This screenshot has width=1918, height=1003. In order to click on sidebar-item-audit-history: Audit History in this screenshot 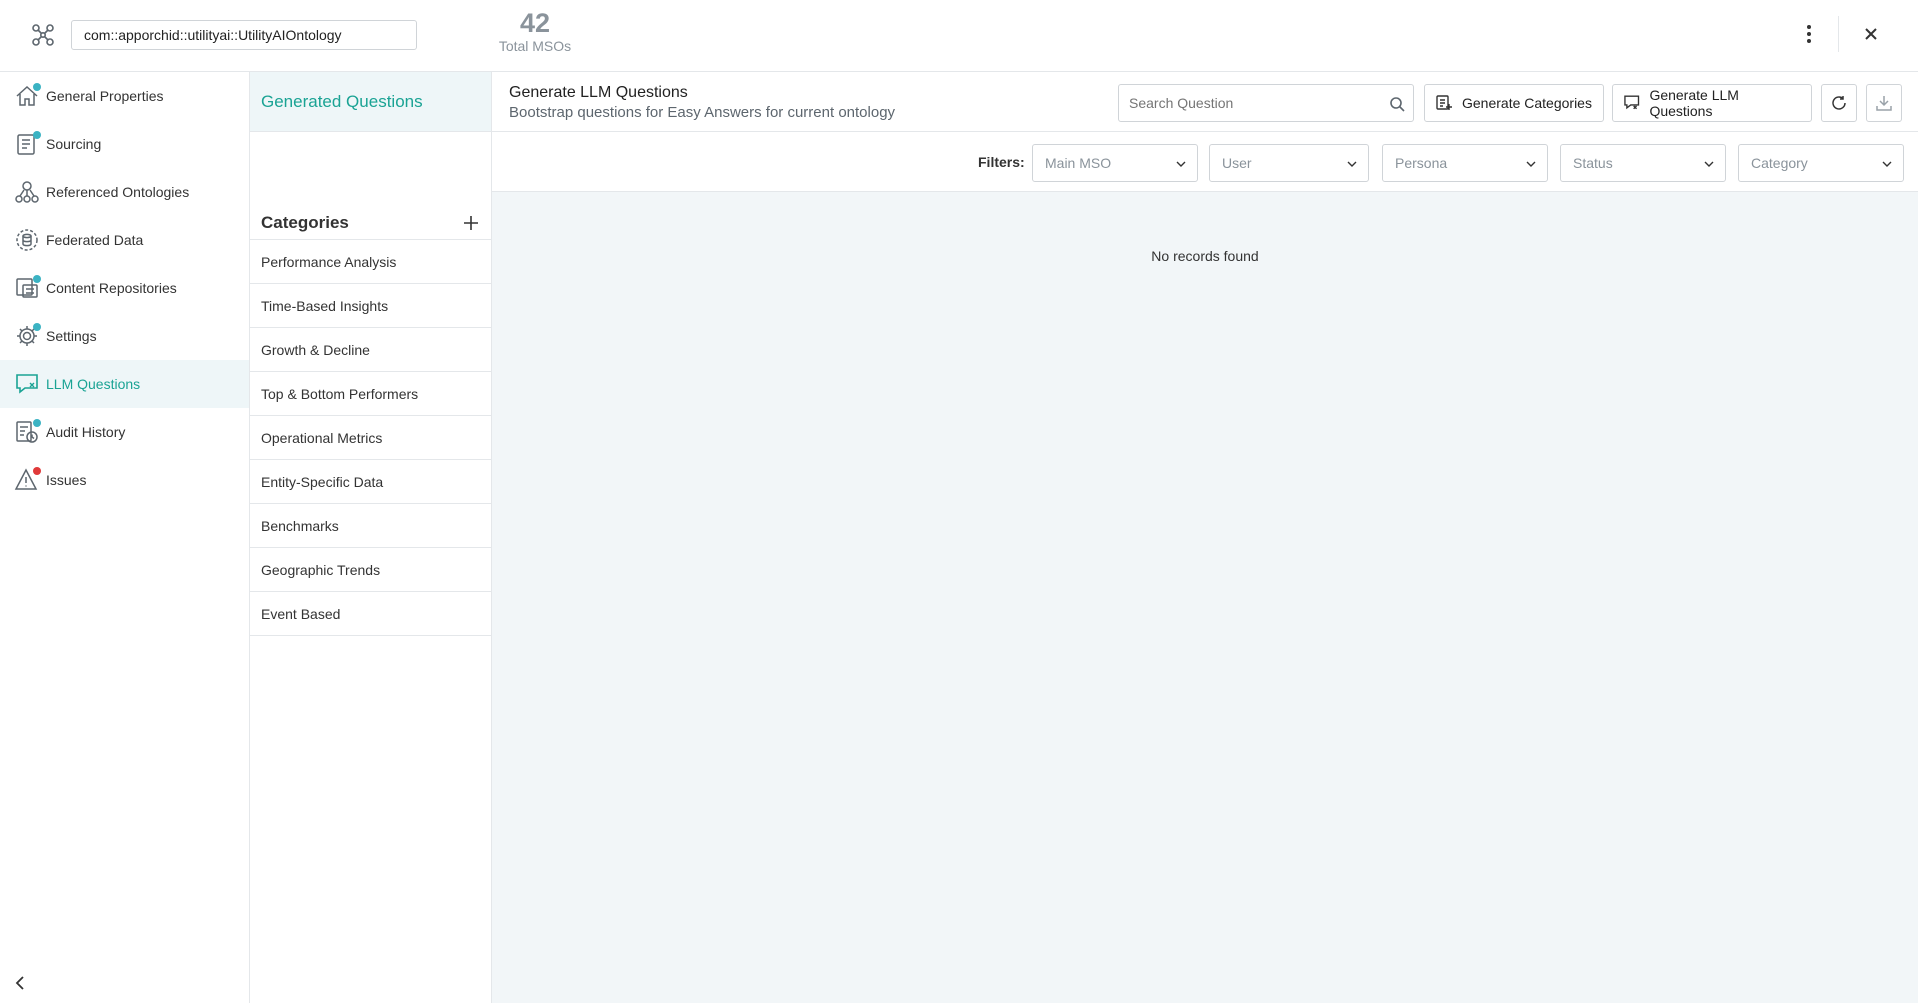, I will do `click(124, 432)`.